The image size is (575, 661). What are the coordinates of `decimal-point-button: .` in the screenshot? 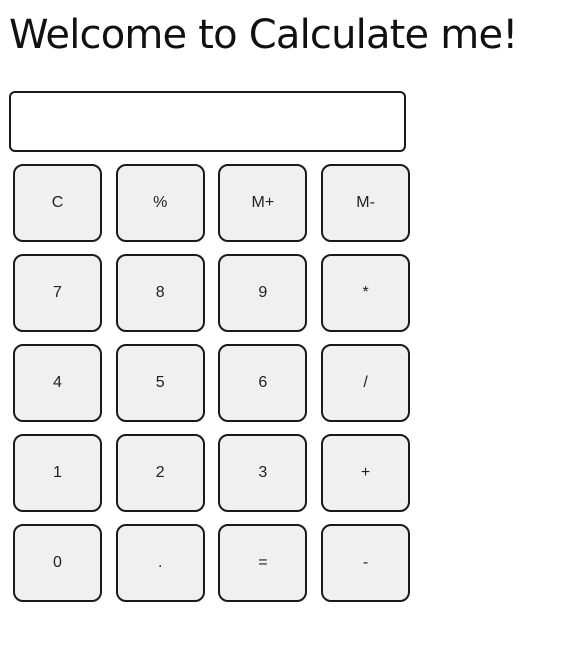 It's located at (160, 563).